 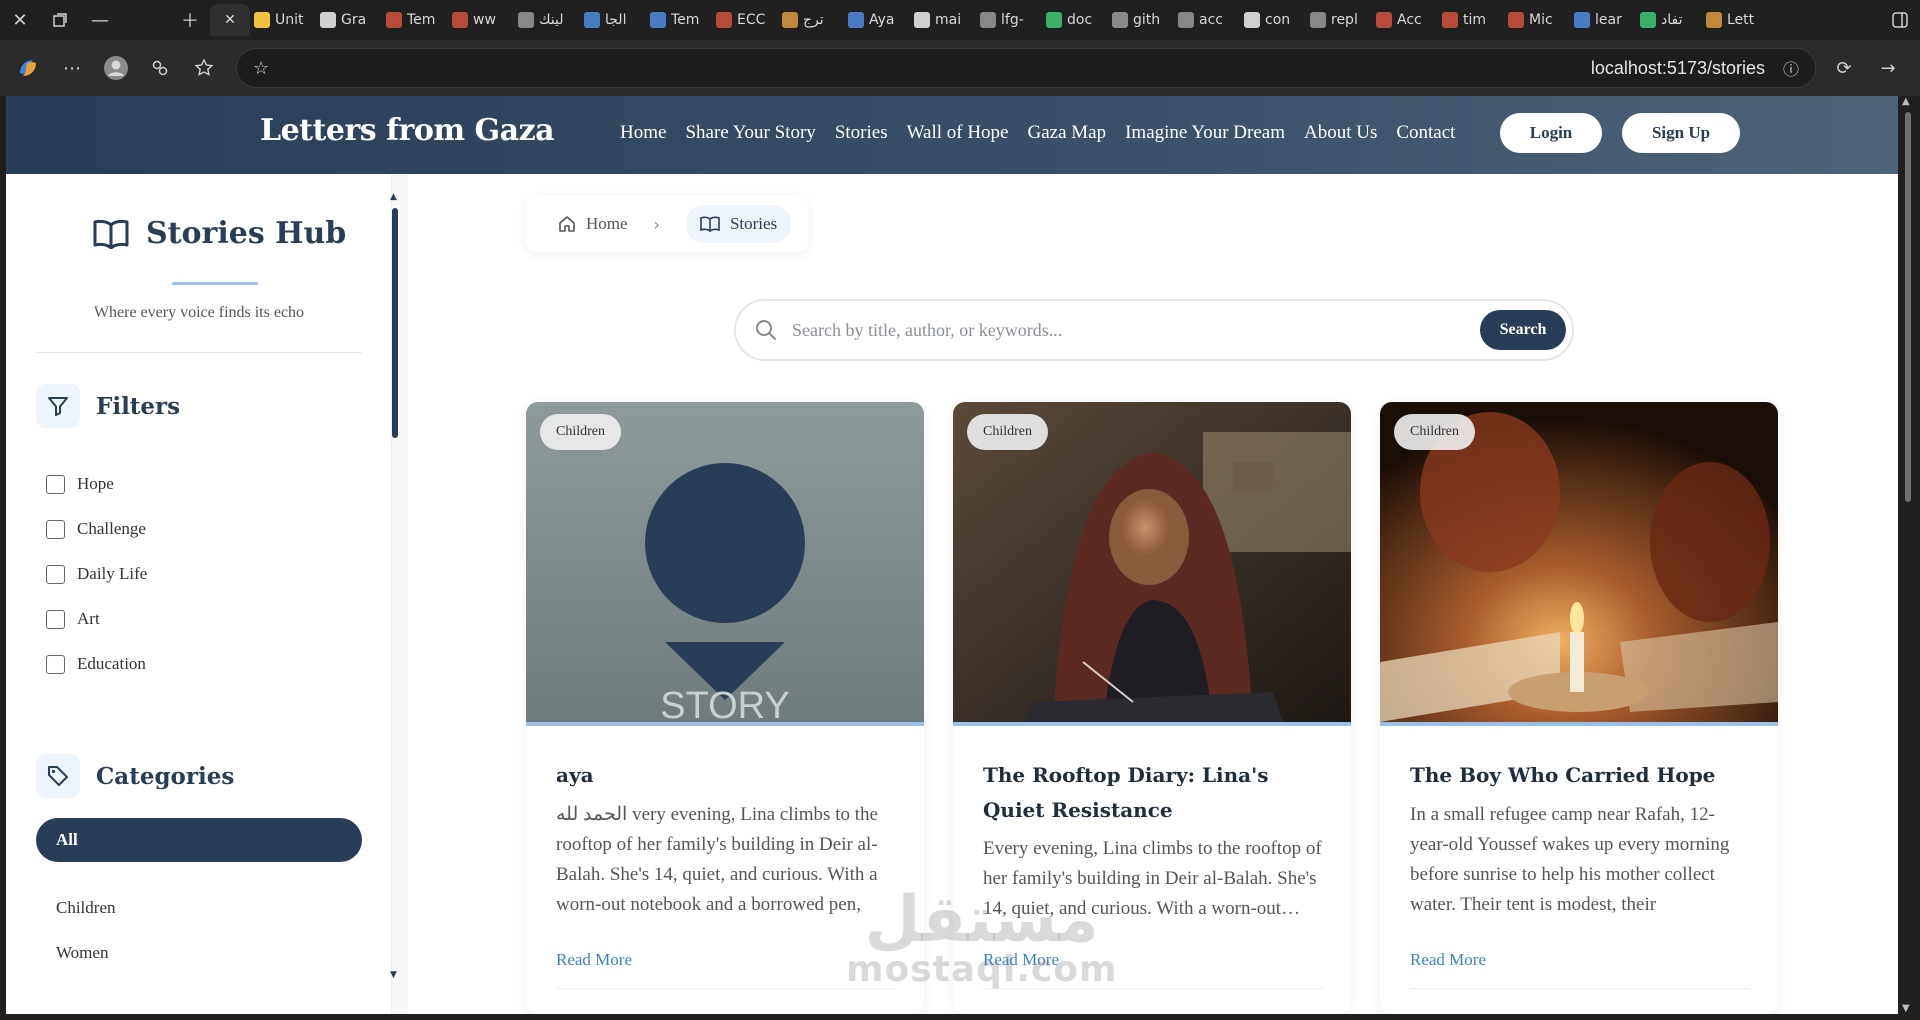 What do you see at coordinates (20, 20) in the screenshot?
I see `close-window-icon: ✕` at bounding box center [20, 20].